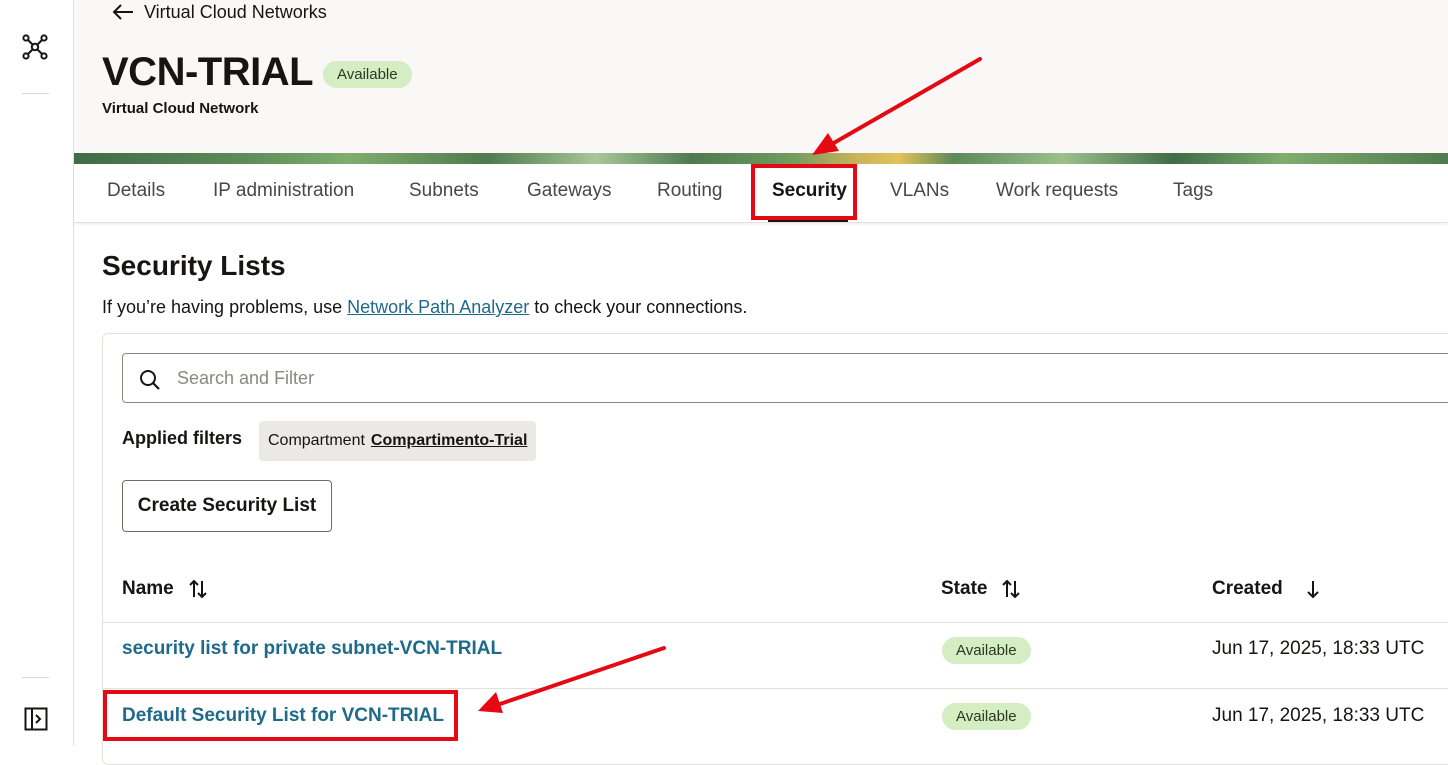  Describe the element at coordinates (690, 191) in the screenshot. I see `tab-routing: Routing` at that location.